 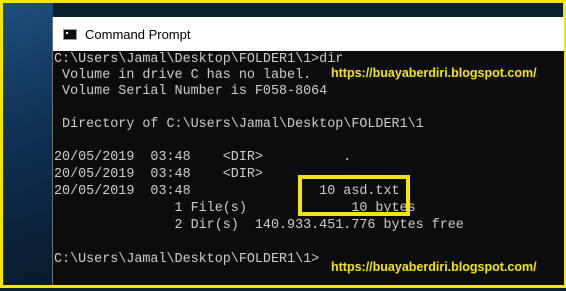 I want to click on watermark-url-top: https://buayaberdiri.blogspot.com/, so click(x=434, y=73).